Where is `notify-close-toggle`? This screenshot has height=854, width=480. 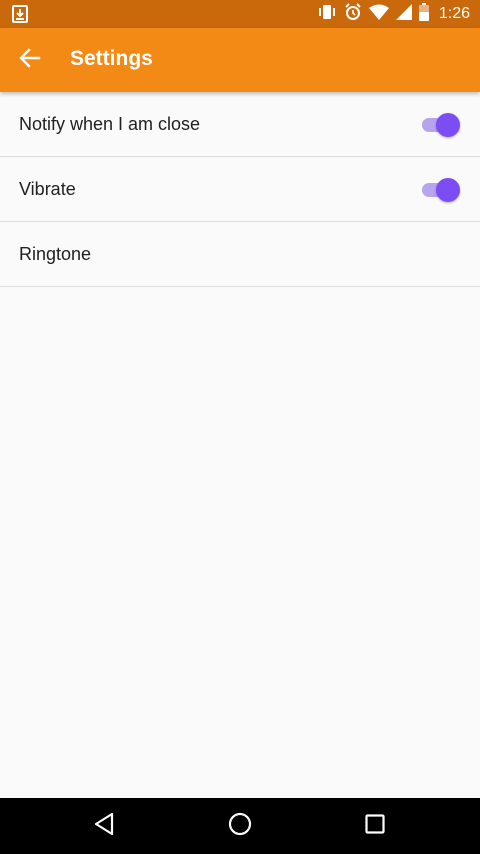 notify-close-toggle is located at coordinates (440, 125).